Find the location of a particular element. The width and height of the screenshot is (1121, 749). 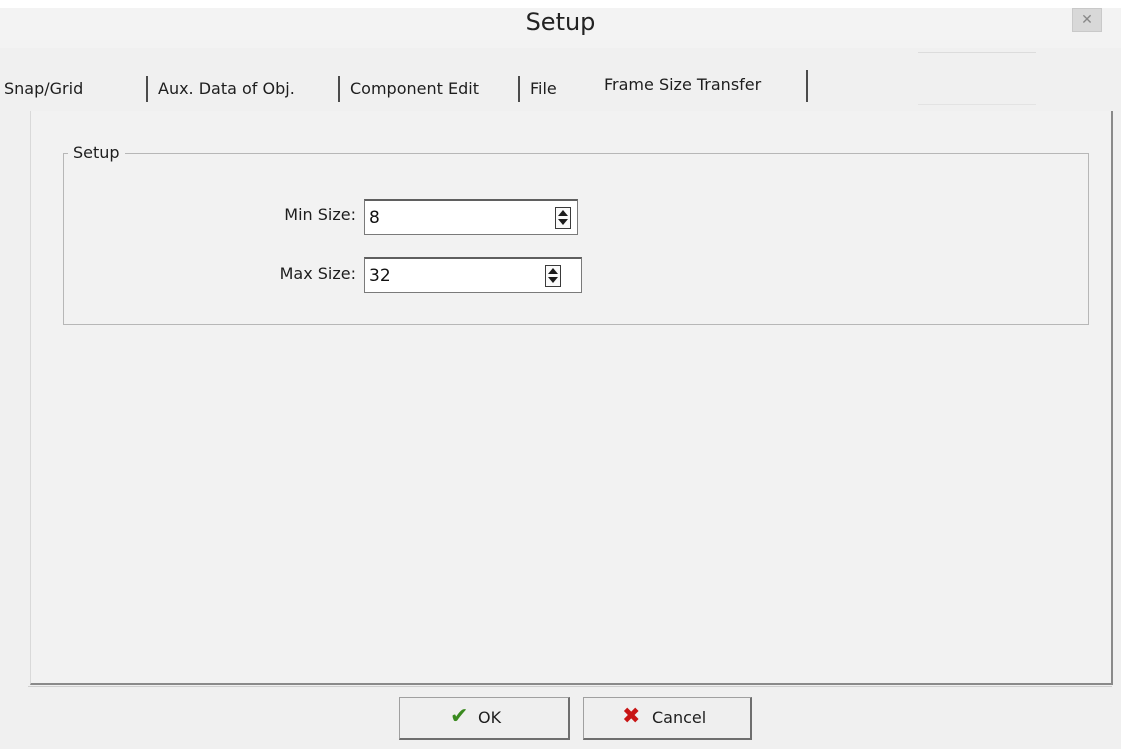

max-size-label: Max Size: is located at coordinates (317, 273).